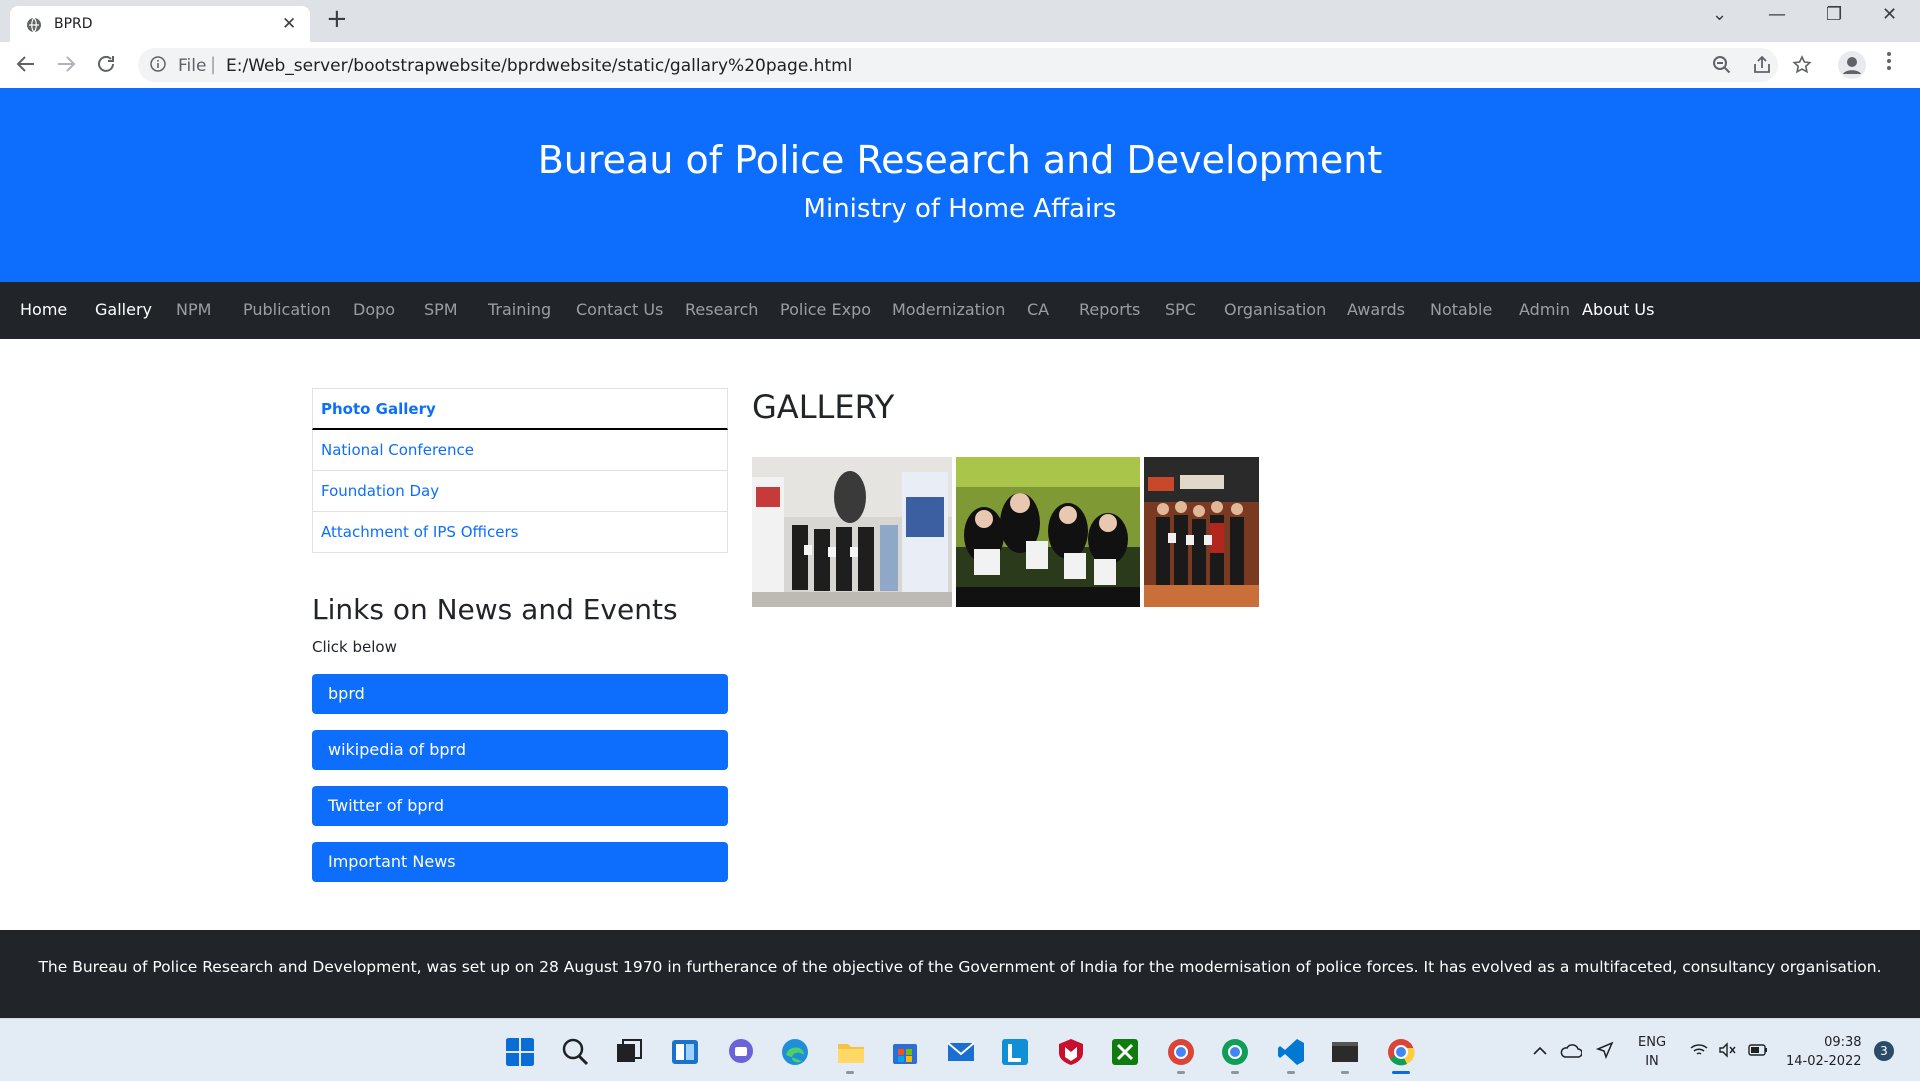  Describe the element at coordinates (1235, 1052) in the screenshot. I see `chrome-profile-2-icon` at that location.